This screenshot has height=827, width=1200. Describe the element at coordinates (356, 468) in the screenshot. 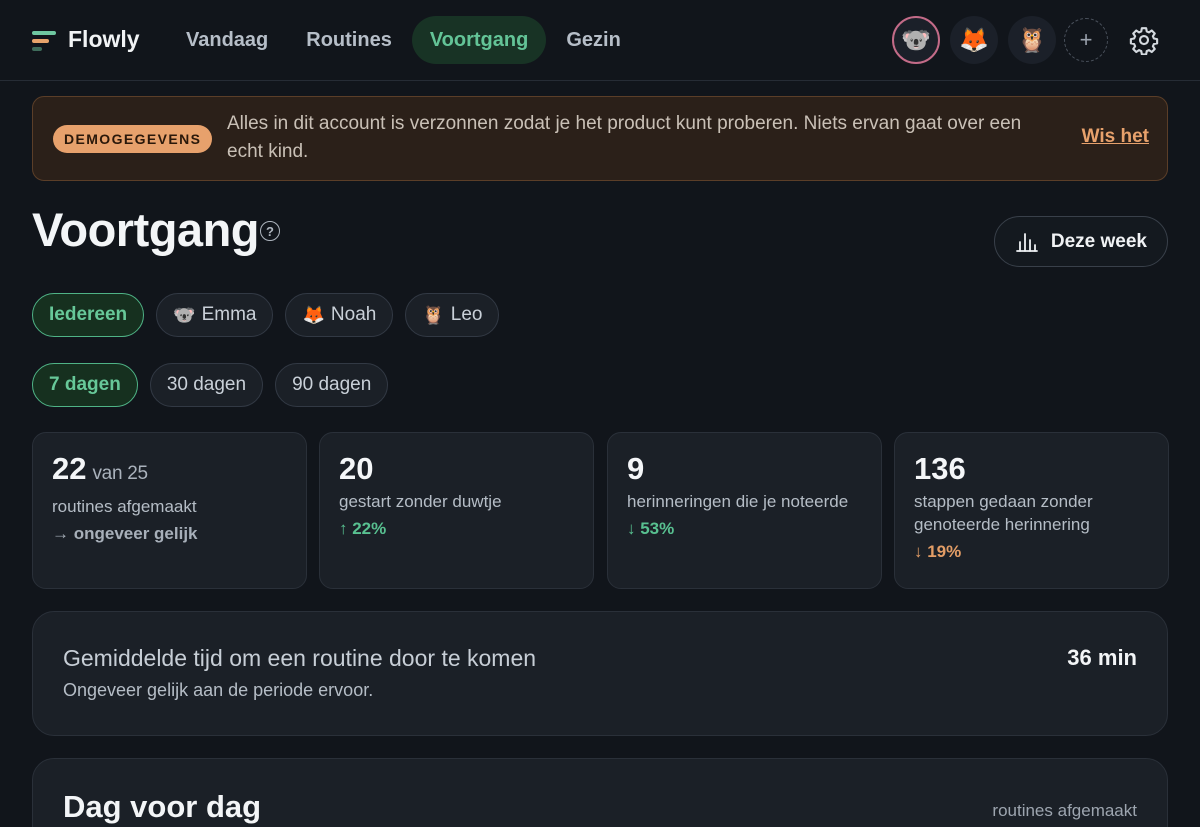

I see `stat-value: 20` at that location.